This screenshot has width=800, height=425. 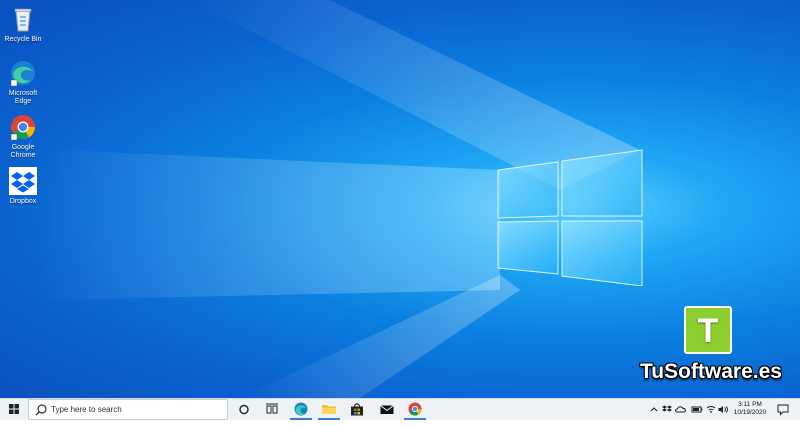 I want to click on desktop-icon-recycle-bin: Recycle Bin, so click(x=23, y=24).